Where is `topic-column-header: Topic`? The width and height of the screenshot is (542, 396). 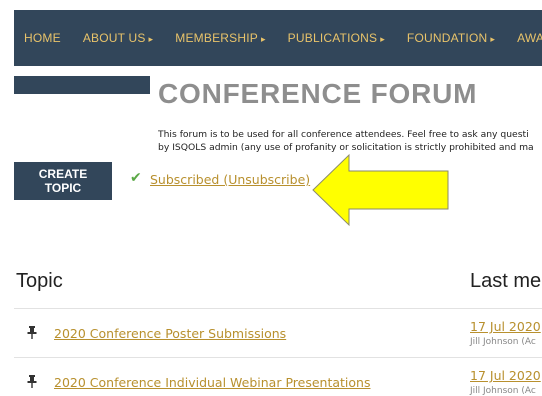 topic-column-header: Topic is located at coordinates (39, 281).